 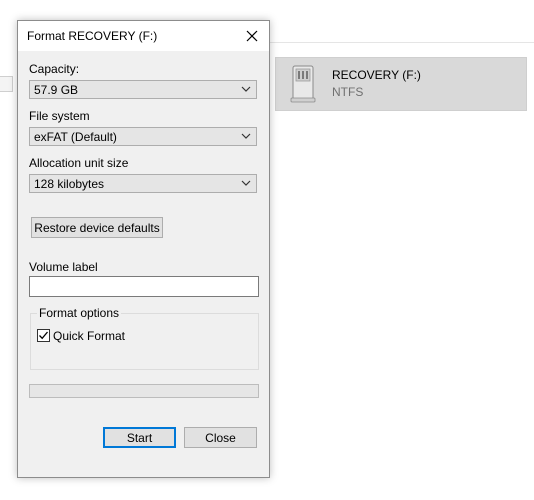 I want to click on allocation-unit-value: 128 kilobytes, so click(x=69, y=184).